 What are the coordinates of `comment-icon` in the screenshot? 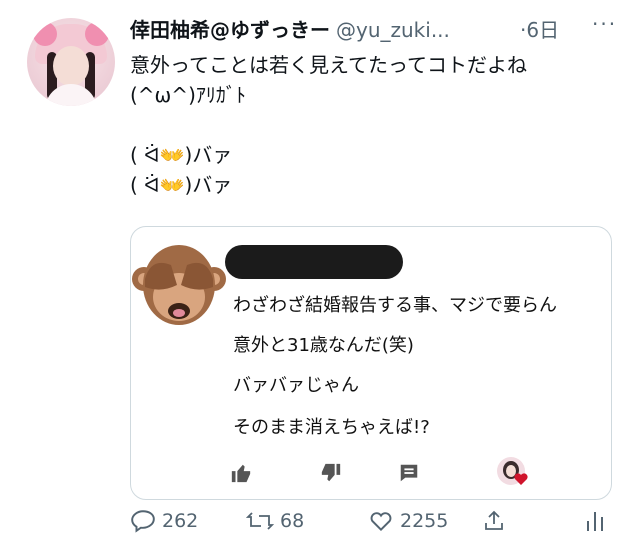 It's located at (409, 473).